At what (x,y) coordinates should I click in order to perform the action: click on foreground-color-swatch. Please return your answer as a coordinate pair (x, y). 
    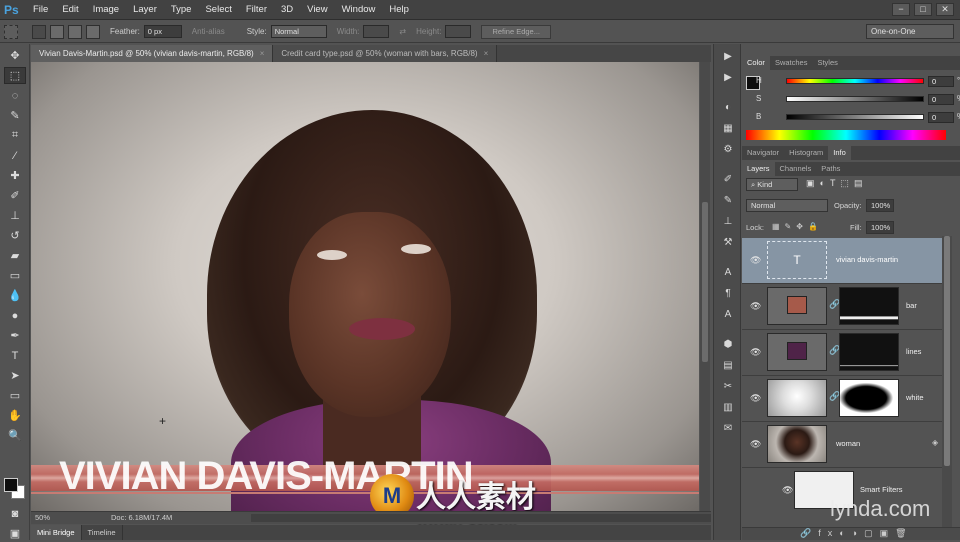
    Looking at the image, I should click on (11, 485).